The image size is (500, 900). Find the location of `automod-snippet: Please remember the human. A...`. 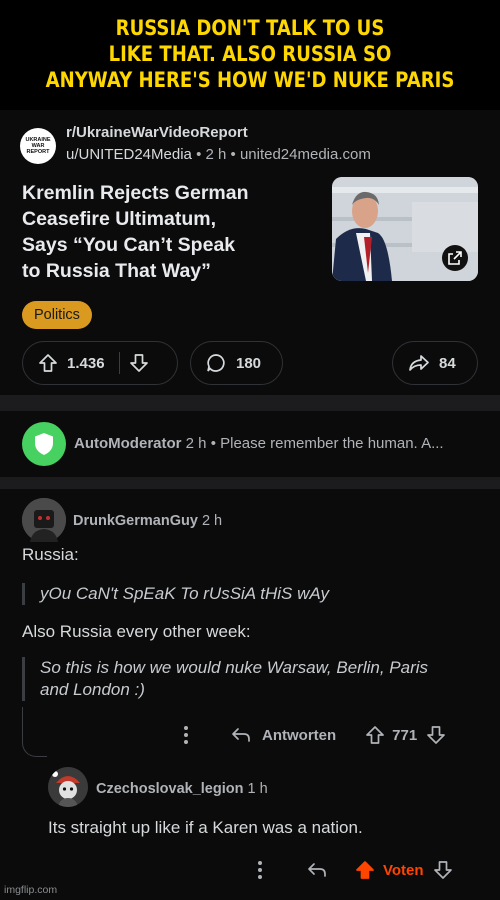

automod-snippet: Please remember the human. A... is located at coordinates (332, 443).